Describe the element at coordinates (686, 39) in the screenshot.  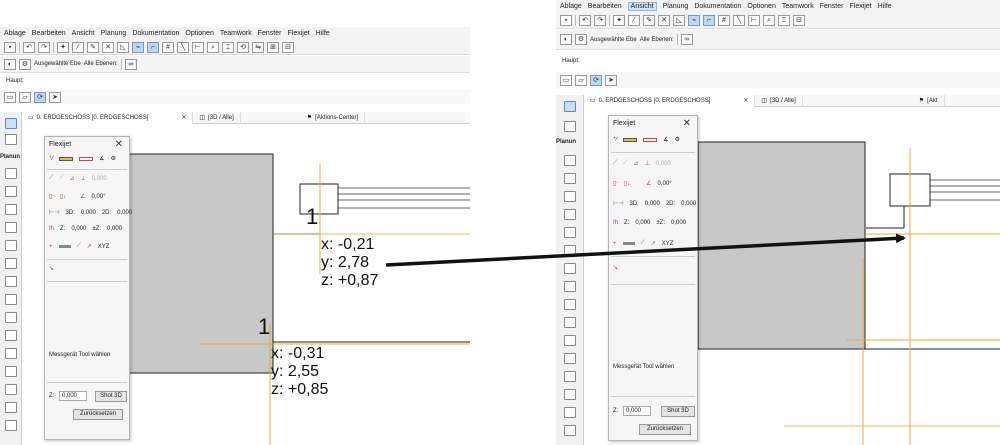
I see `link-icon: ∞` at that location.